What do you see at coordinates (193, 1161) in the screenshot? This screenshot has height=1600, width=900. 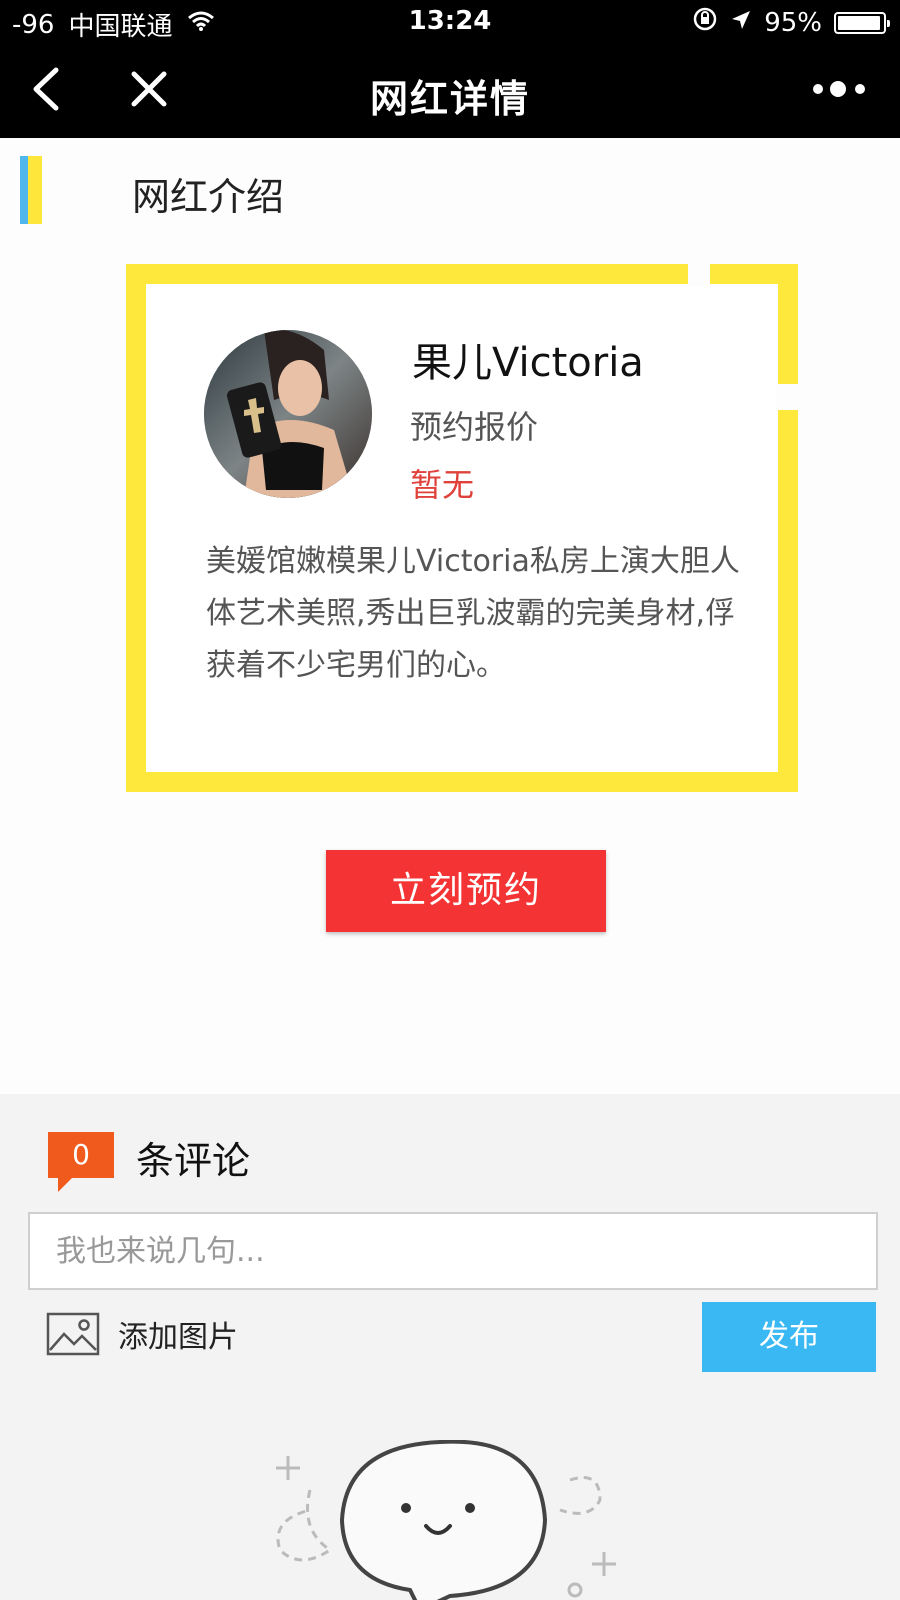 I see `comment-count-label: 条评论` at bounding box center [193, 1161].